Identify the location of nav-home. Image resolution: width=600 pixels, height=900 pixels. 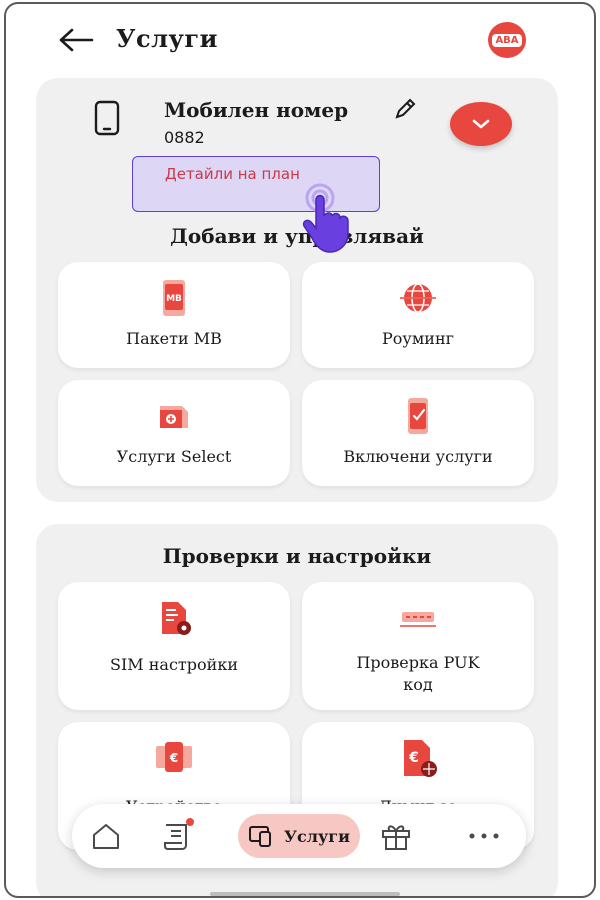
(106, 836).